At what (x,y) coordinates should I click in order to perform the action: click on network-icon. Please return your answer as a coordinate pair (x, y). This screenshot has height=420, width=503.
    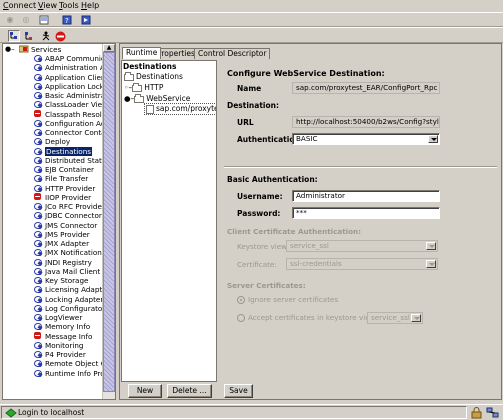
    Looking at the image, I should click on (492, 412).